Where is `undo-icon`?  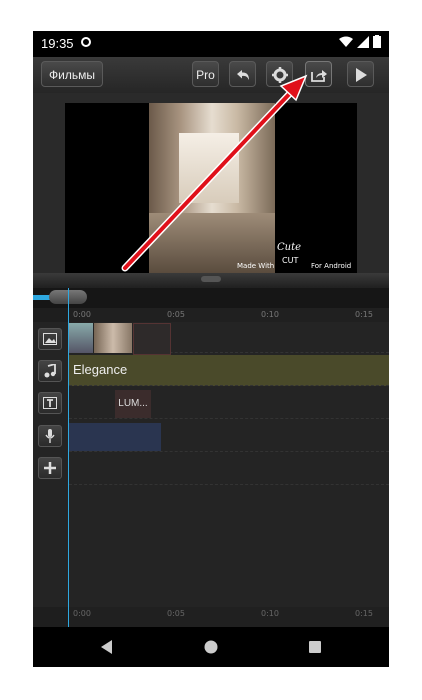
undo-icon is located at coordinates (242, 75).